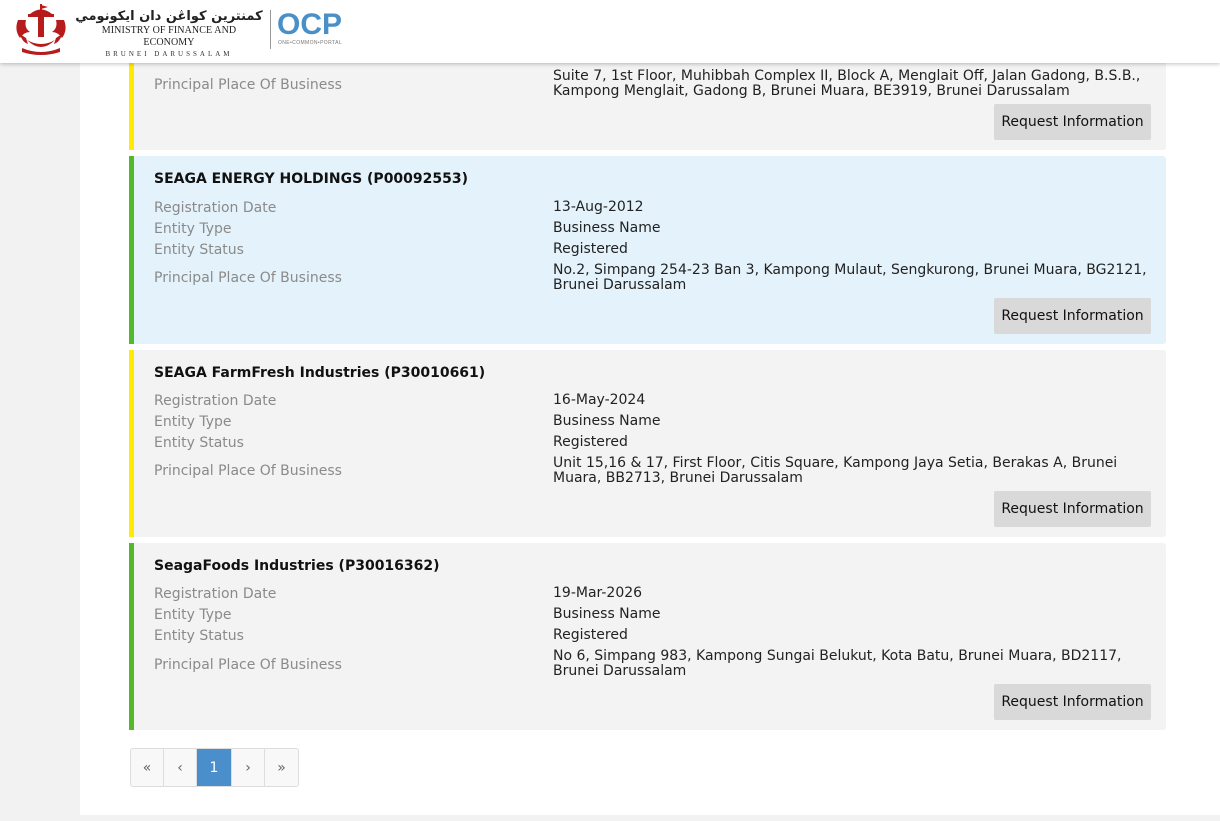 The image size is (1220, 821). I want to click on ministry-jawi-name: كمنترين كواڠن دان ايكونومي, so click(169, 16).